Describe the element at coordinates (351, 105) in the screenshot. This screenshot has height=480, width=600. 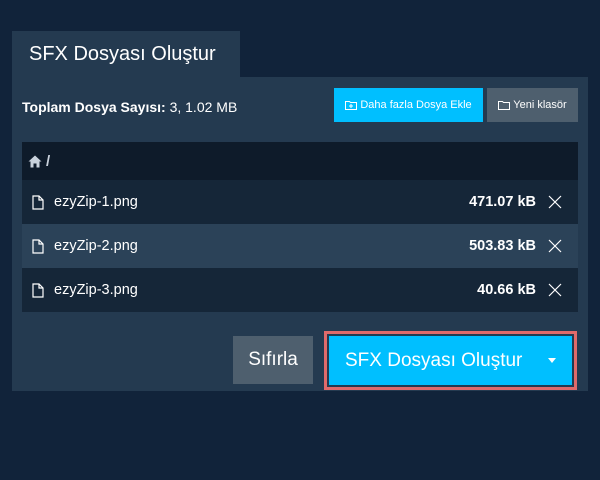
I see `folder-add-icon` at that location.